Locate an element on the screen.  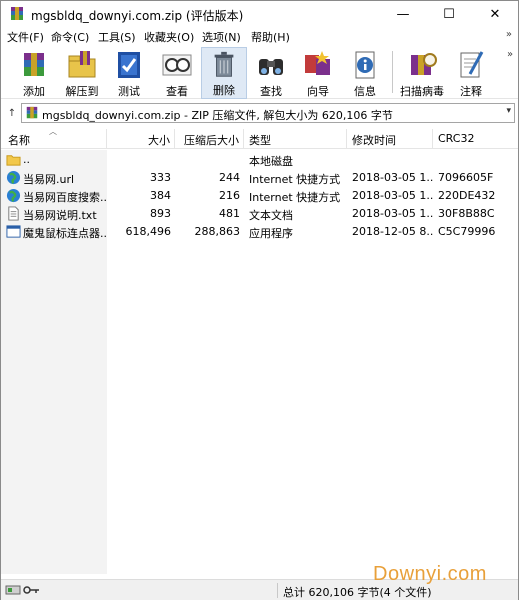
file-list-header: 名称 ︿ 大小 压缩后大小 类型 修改时间 CRC32 is located at coordinates (259, 138).